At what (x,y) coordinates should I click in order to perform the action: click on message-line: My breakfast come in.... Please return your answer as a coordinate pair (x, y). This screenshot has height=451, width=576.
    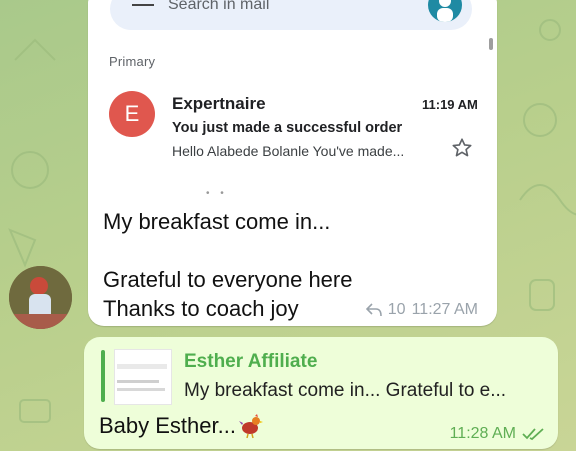
    Looking at the image, I should click on (217, 221).